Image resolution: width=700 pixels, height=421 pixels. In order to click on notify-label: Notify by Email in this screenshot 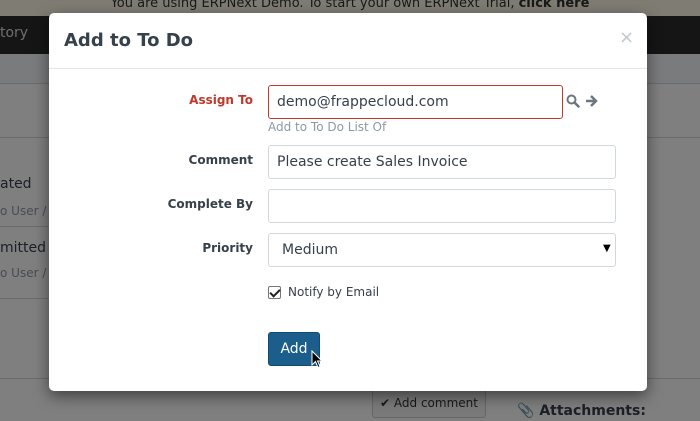, I will do `click(333, 292)`.